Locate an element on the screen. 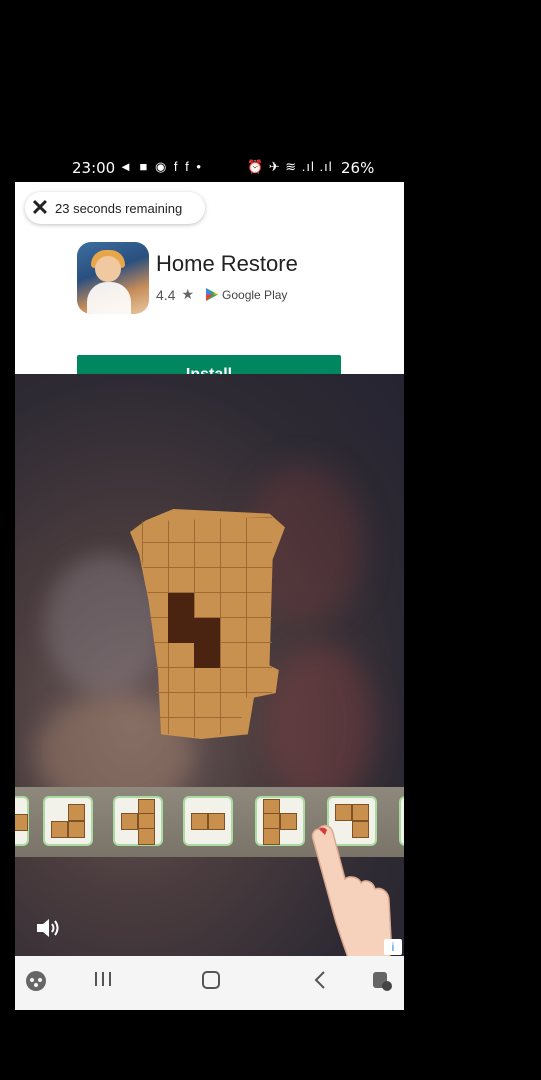 This screenshot has height=1080, width=541. rating-value: 4.4 is located at coordinates (166, 294).